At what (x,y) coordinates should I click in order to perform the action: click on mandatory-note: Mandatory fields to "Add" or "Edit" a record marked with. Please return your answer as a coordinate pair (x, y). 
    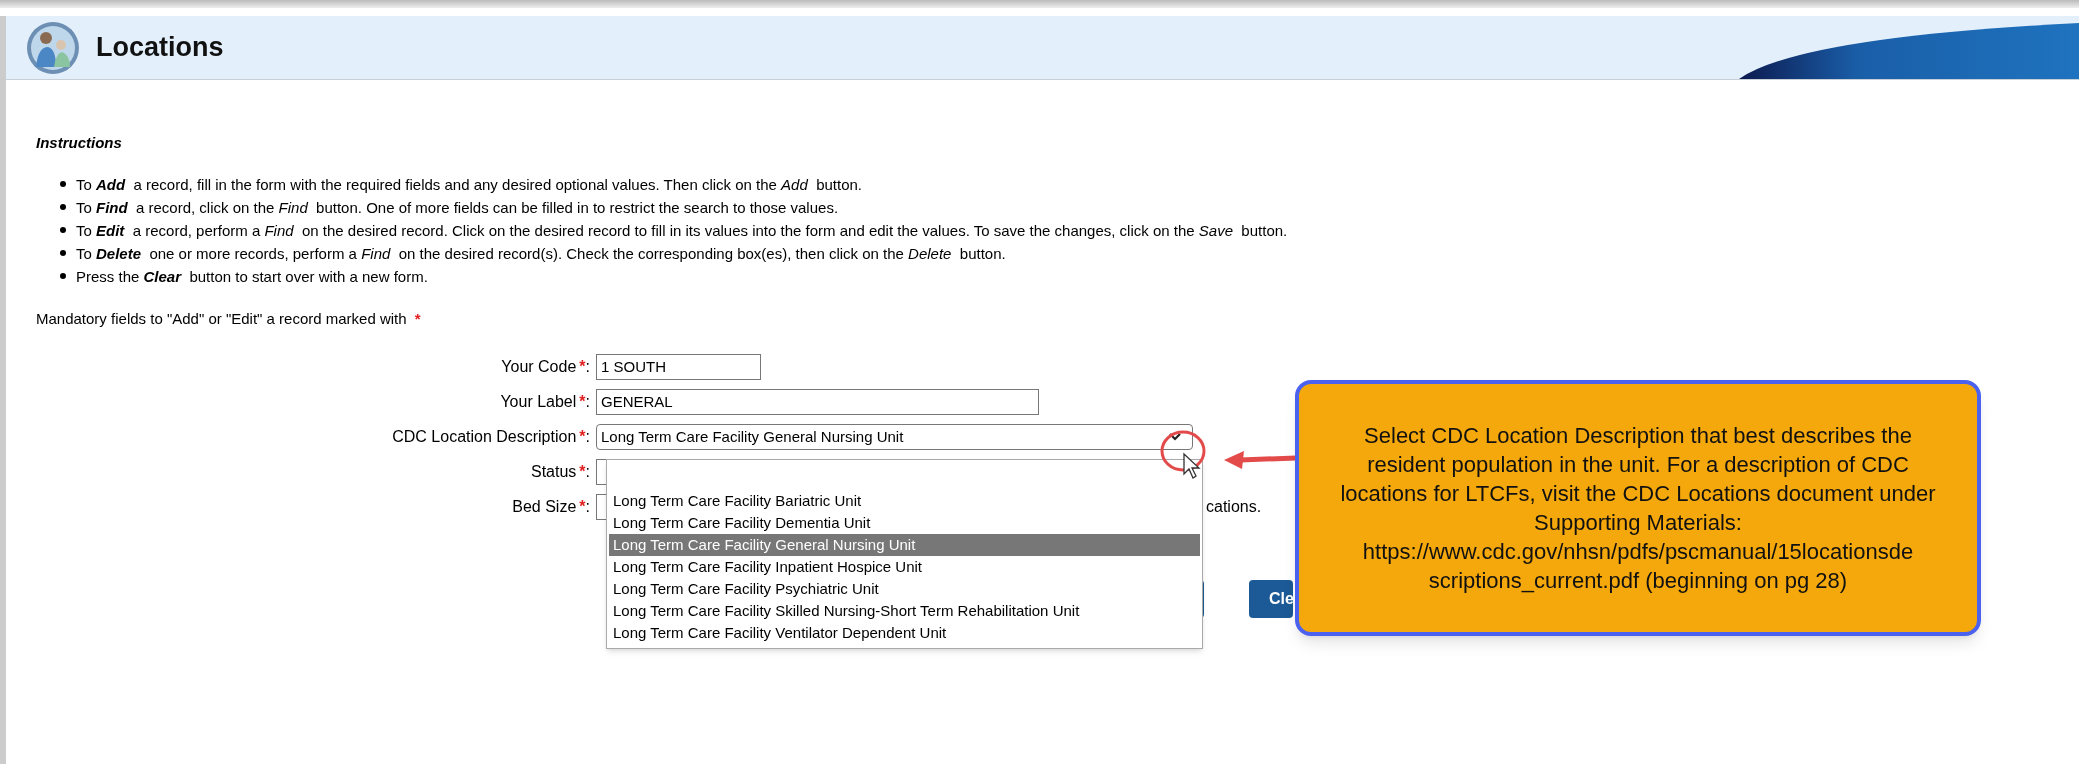
    Looking at the image, I should click on (221, 318).